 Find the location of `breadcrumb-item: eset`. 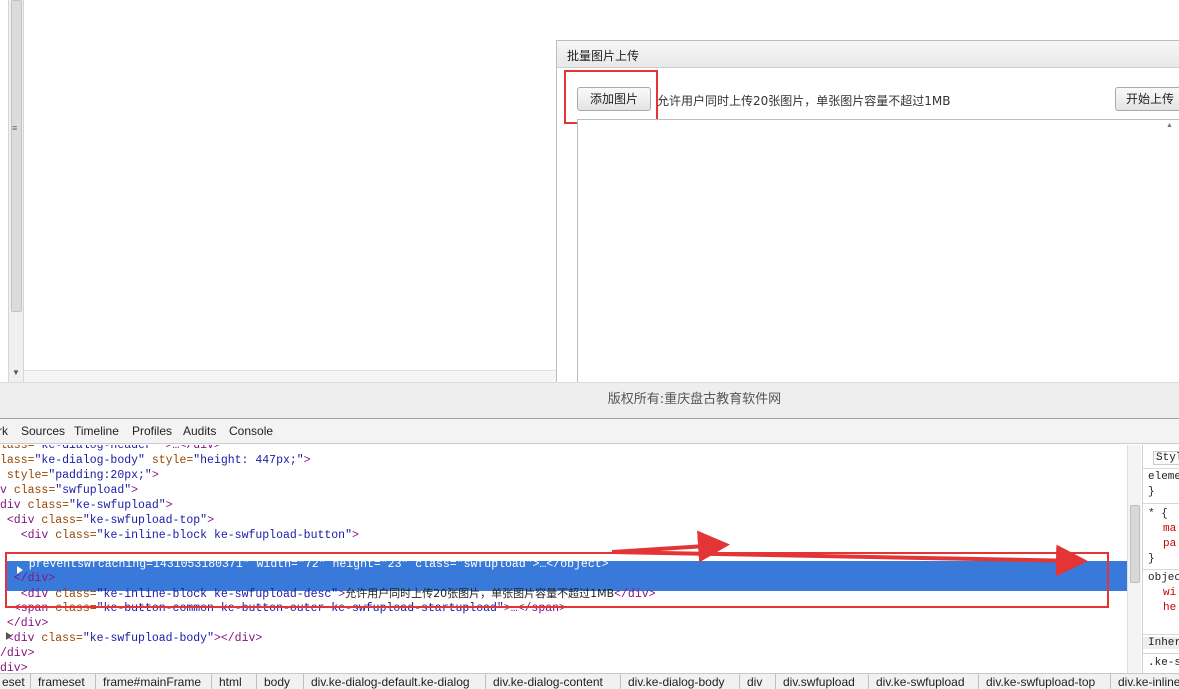

breadcrumb-item: eset is located at coordinates (13, 682).